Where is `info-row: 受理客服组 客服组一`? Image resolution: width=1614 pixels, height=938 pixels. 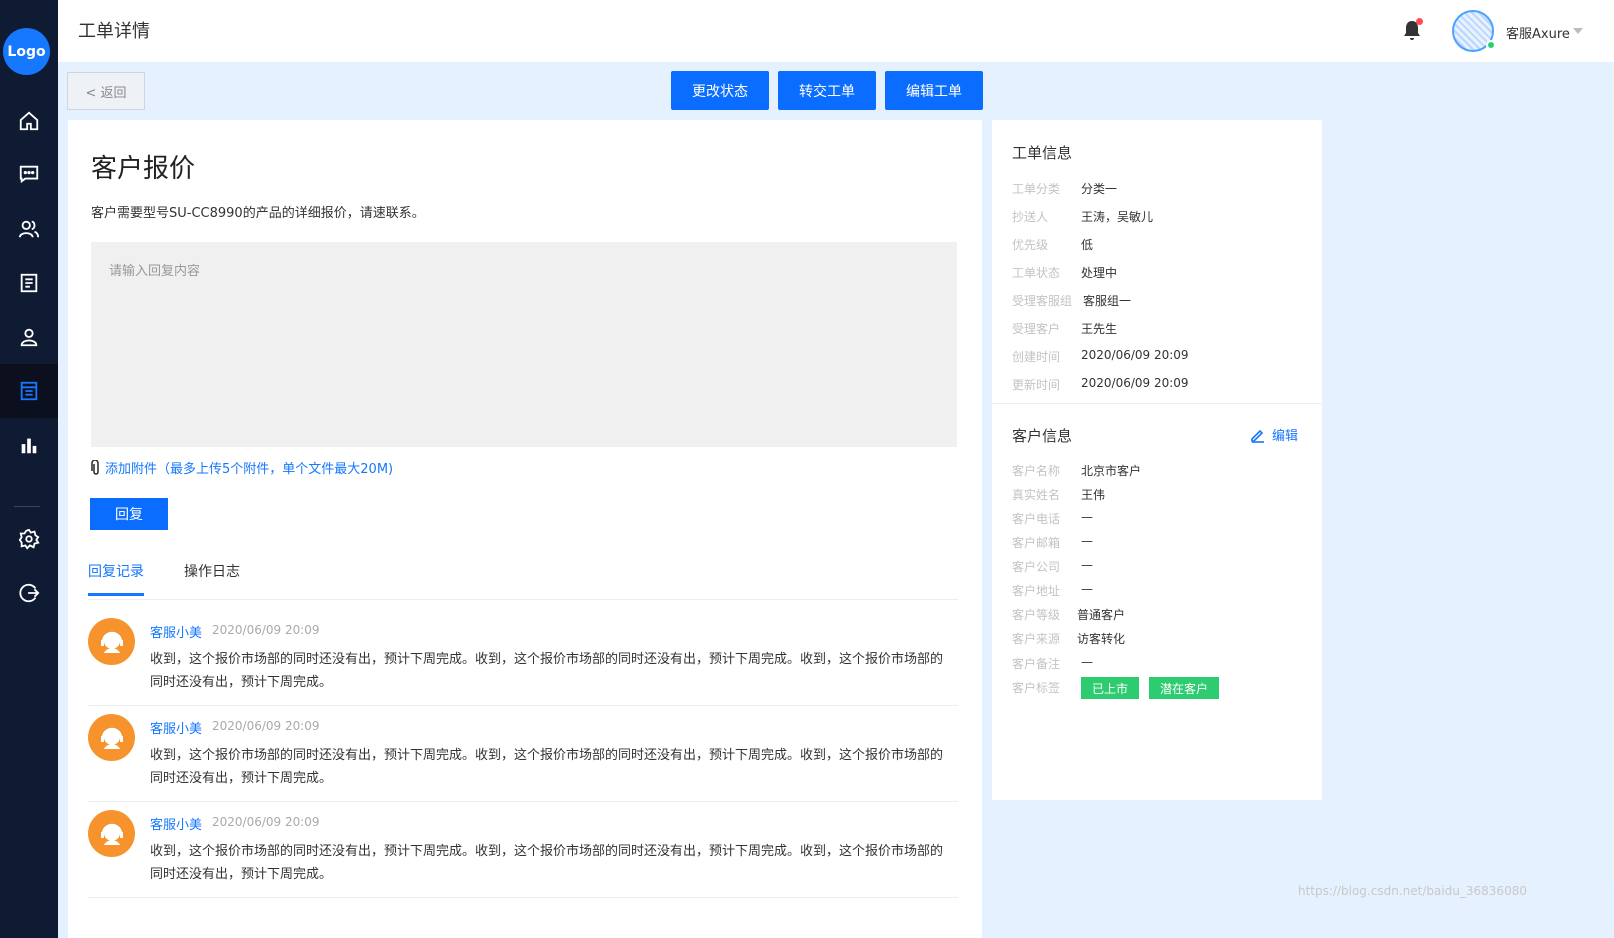 info-row: 受理客服组 客服组一 is located at coordinates (1071, 300).